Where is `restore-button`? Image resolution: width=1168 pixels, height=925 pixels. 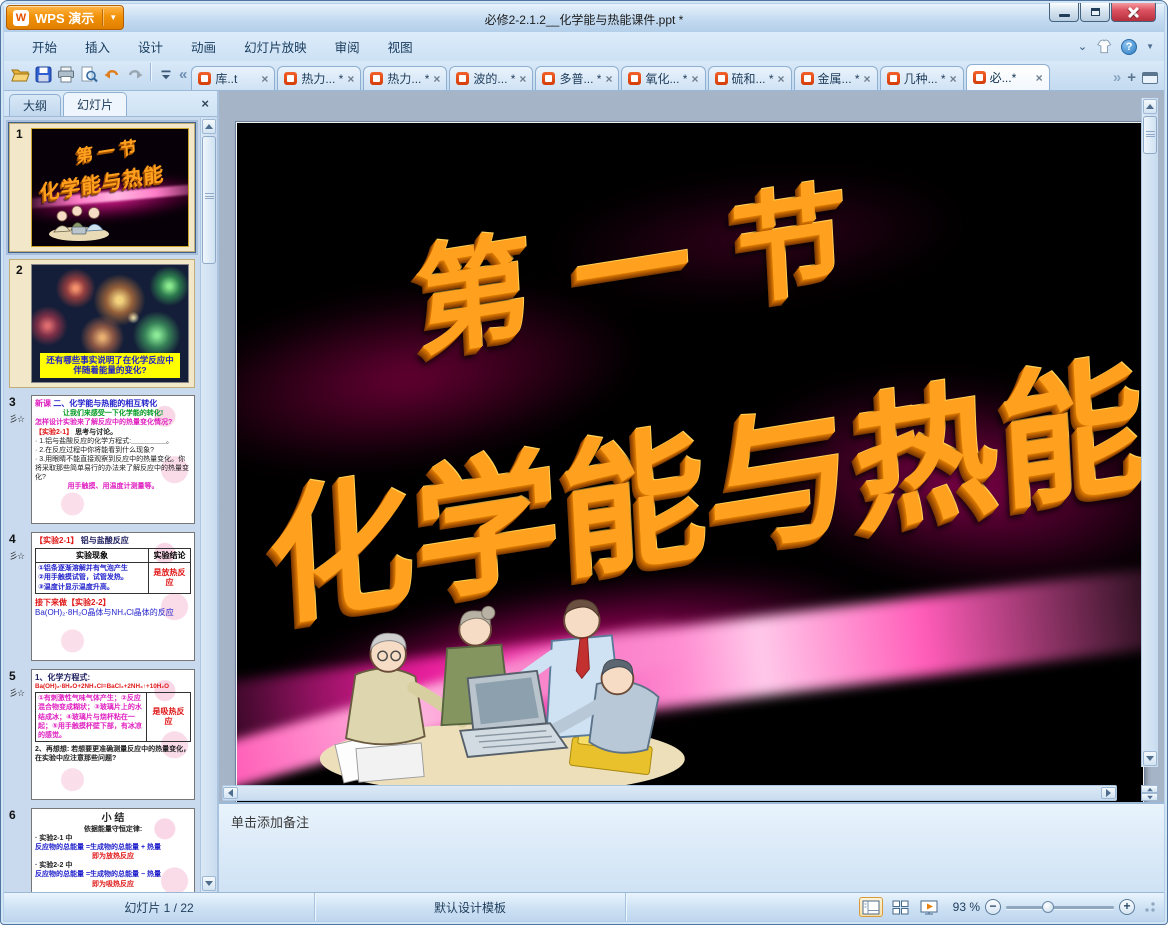 restore-button is located at coordinates (1095, 12).